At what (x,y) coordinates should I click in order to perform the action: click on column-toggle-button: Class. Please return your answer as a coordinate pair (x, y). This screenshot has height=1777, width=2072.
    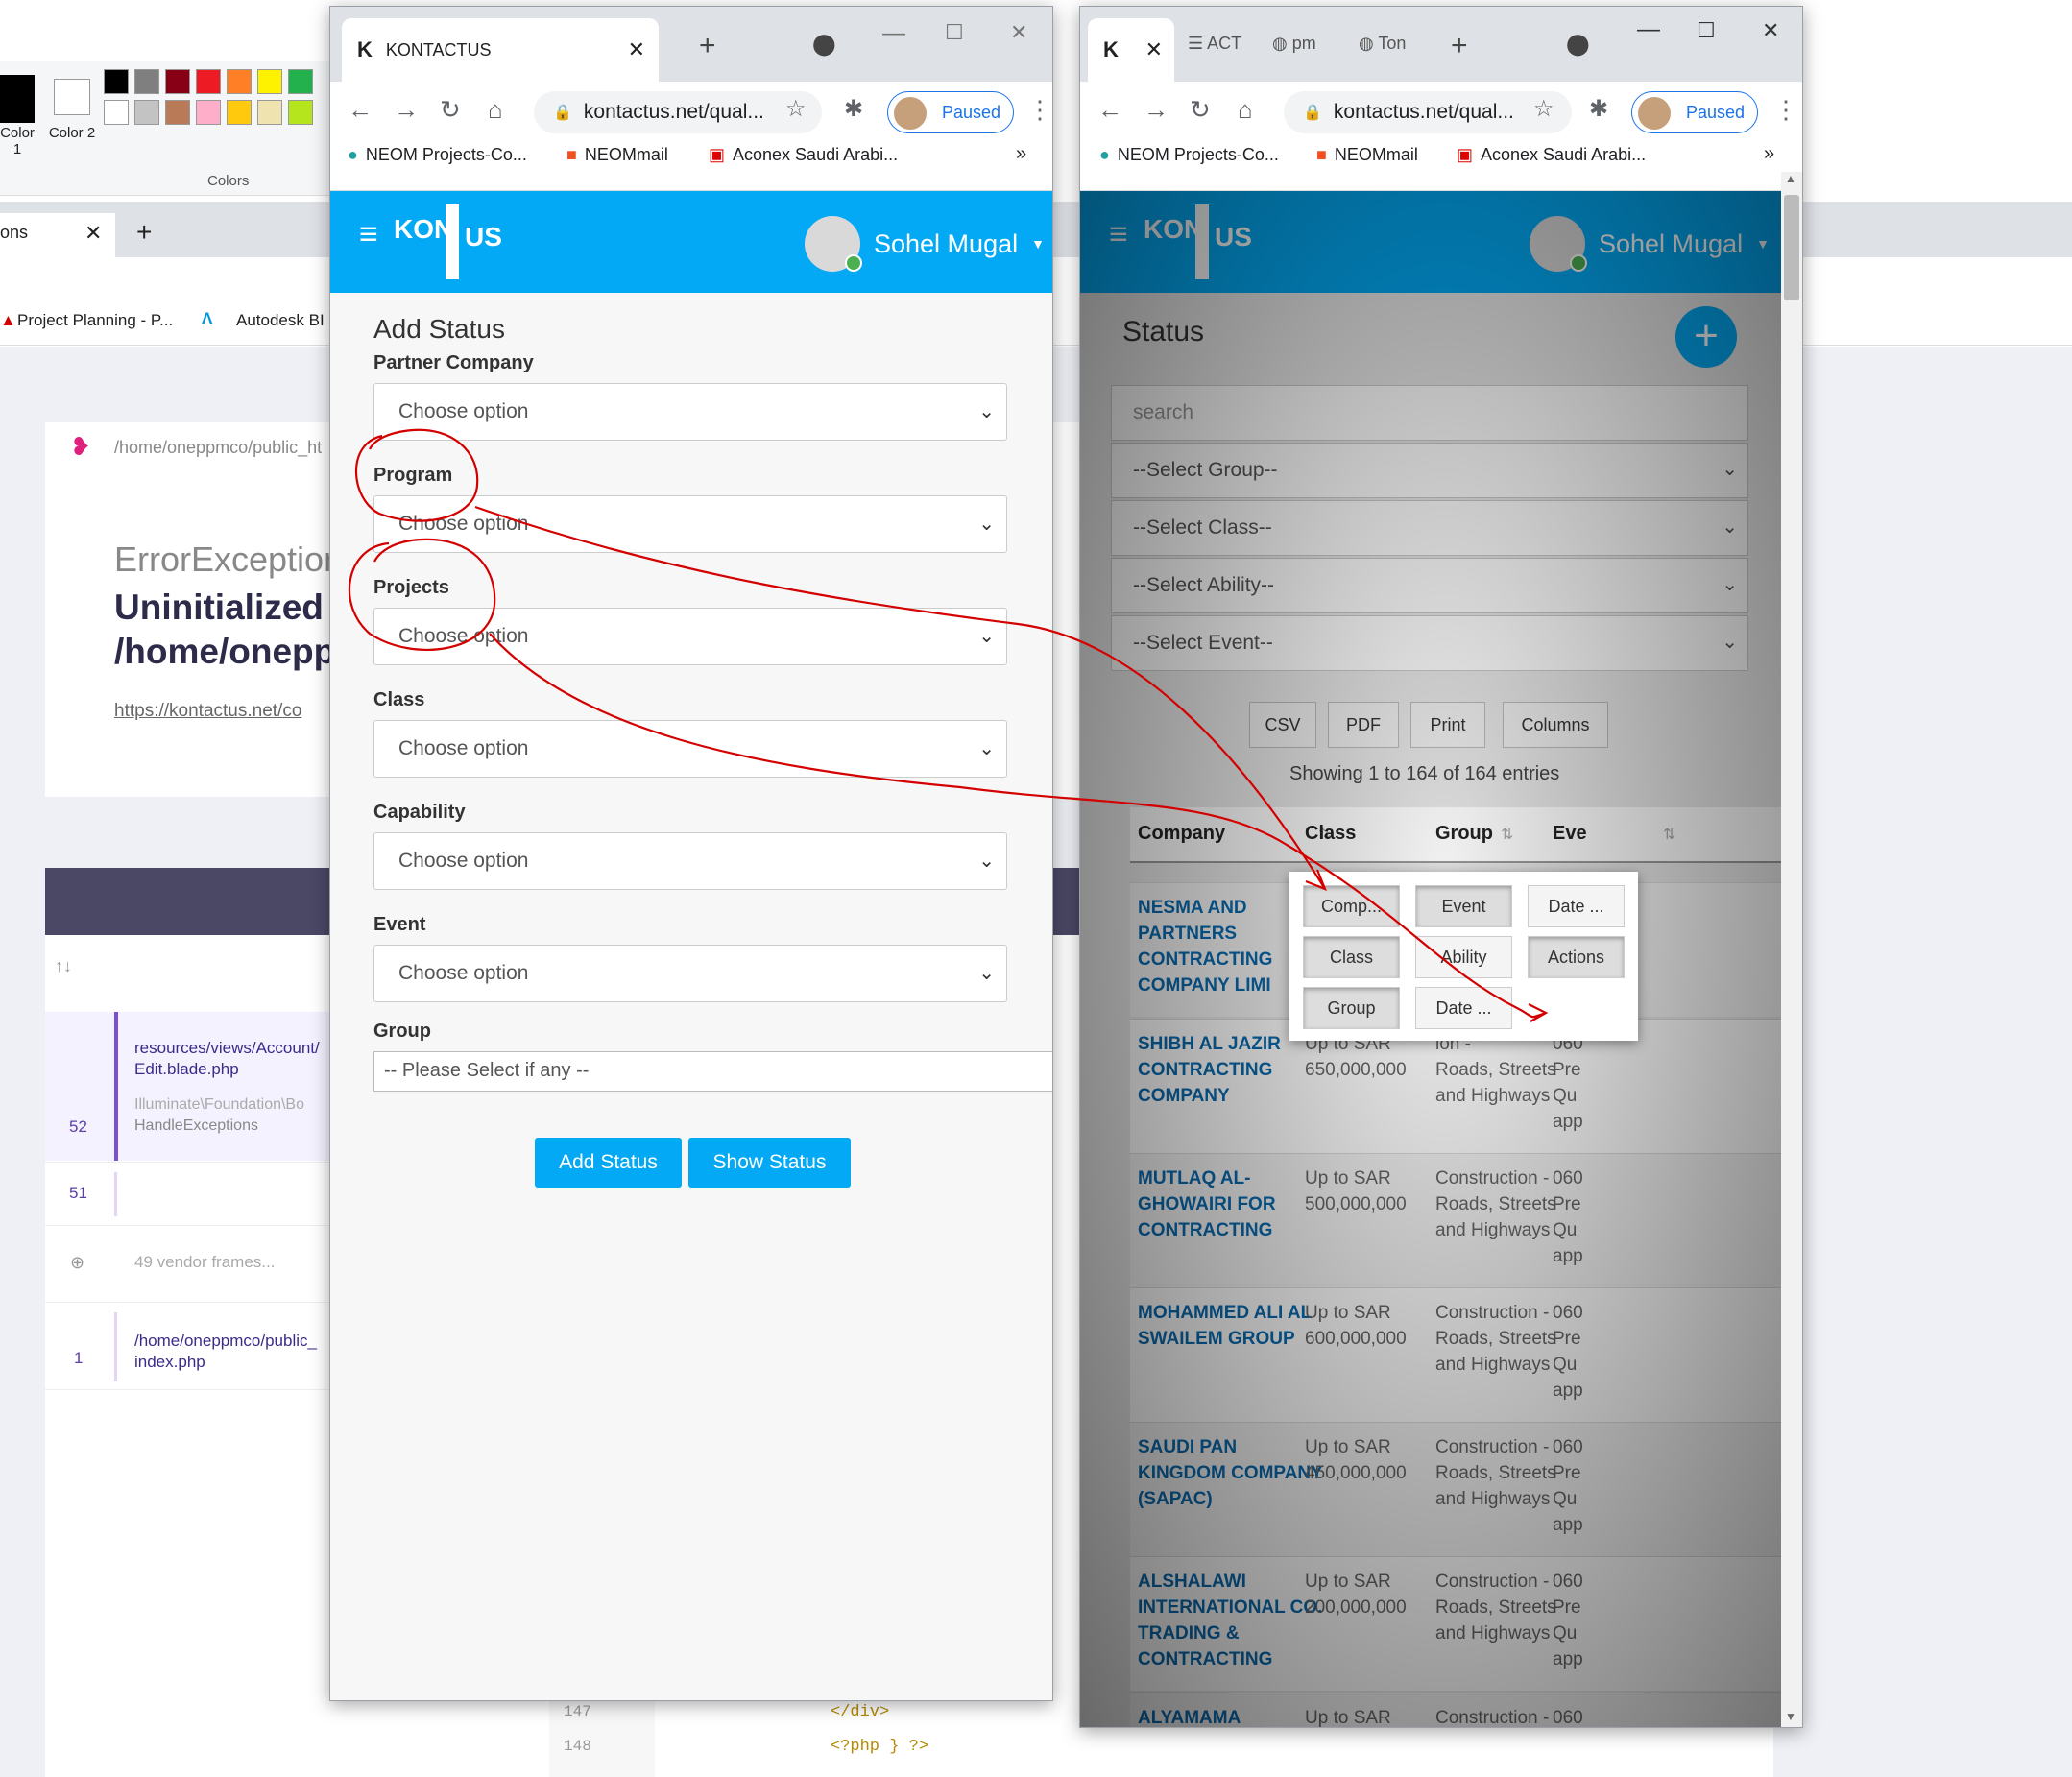
    Looking at the image, I should click on (1351, 957).